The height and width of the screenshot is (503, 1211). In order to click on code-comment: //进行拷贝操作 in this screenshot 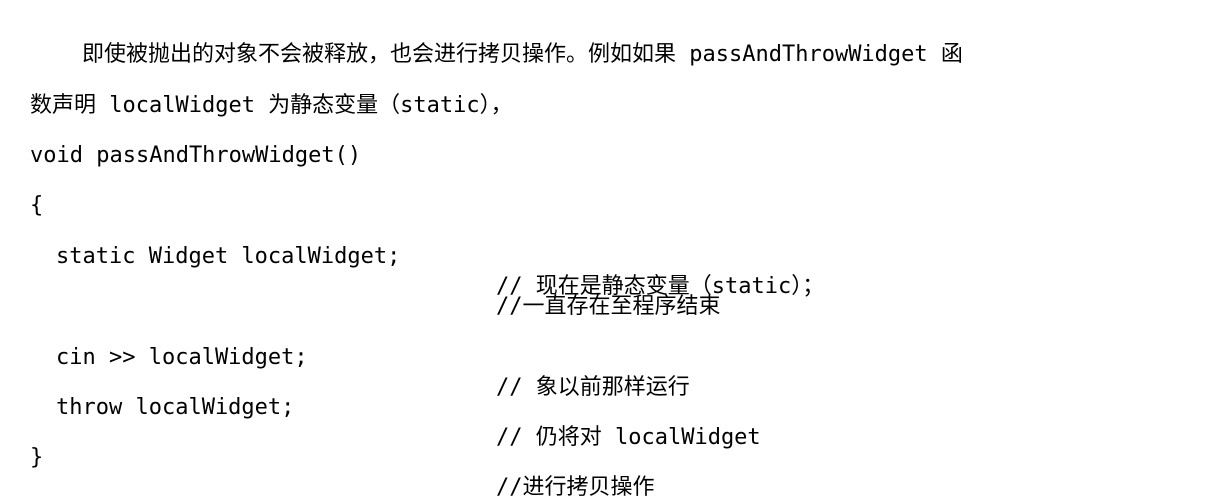, I will do `click(575, 487)`.